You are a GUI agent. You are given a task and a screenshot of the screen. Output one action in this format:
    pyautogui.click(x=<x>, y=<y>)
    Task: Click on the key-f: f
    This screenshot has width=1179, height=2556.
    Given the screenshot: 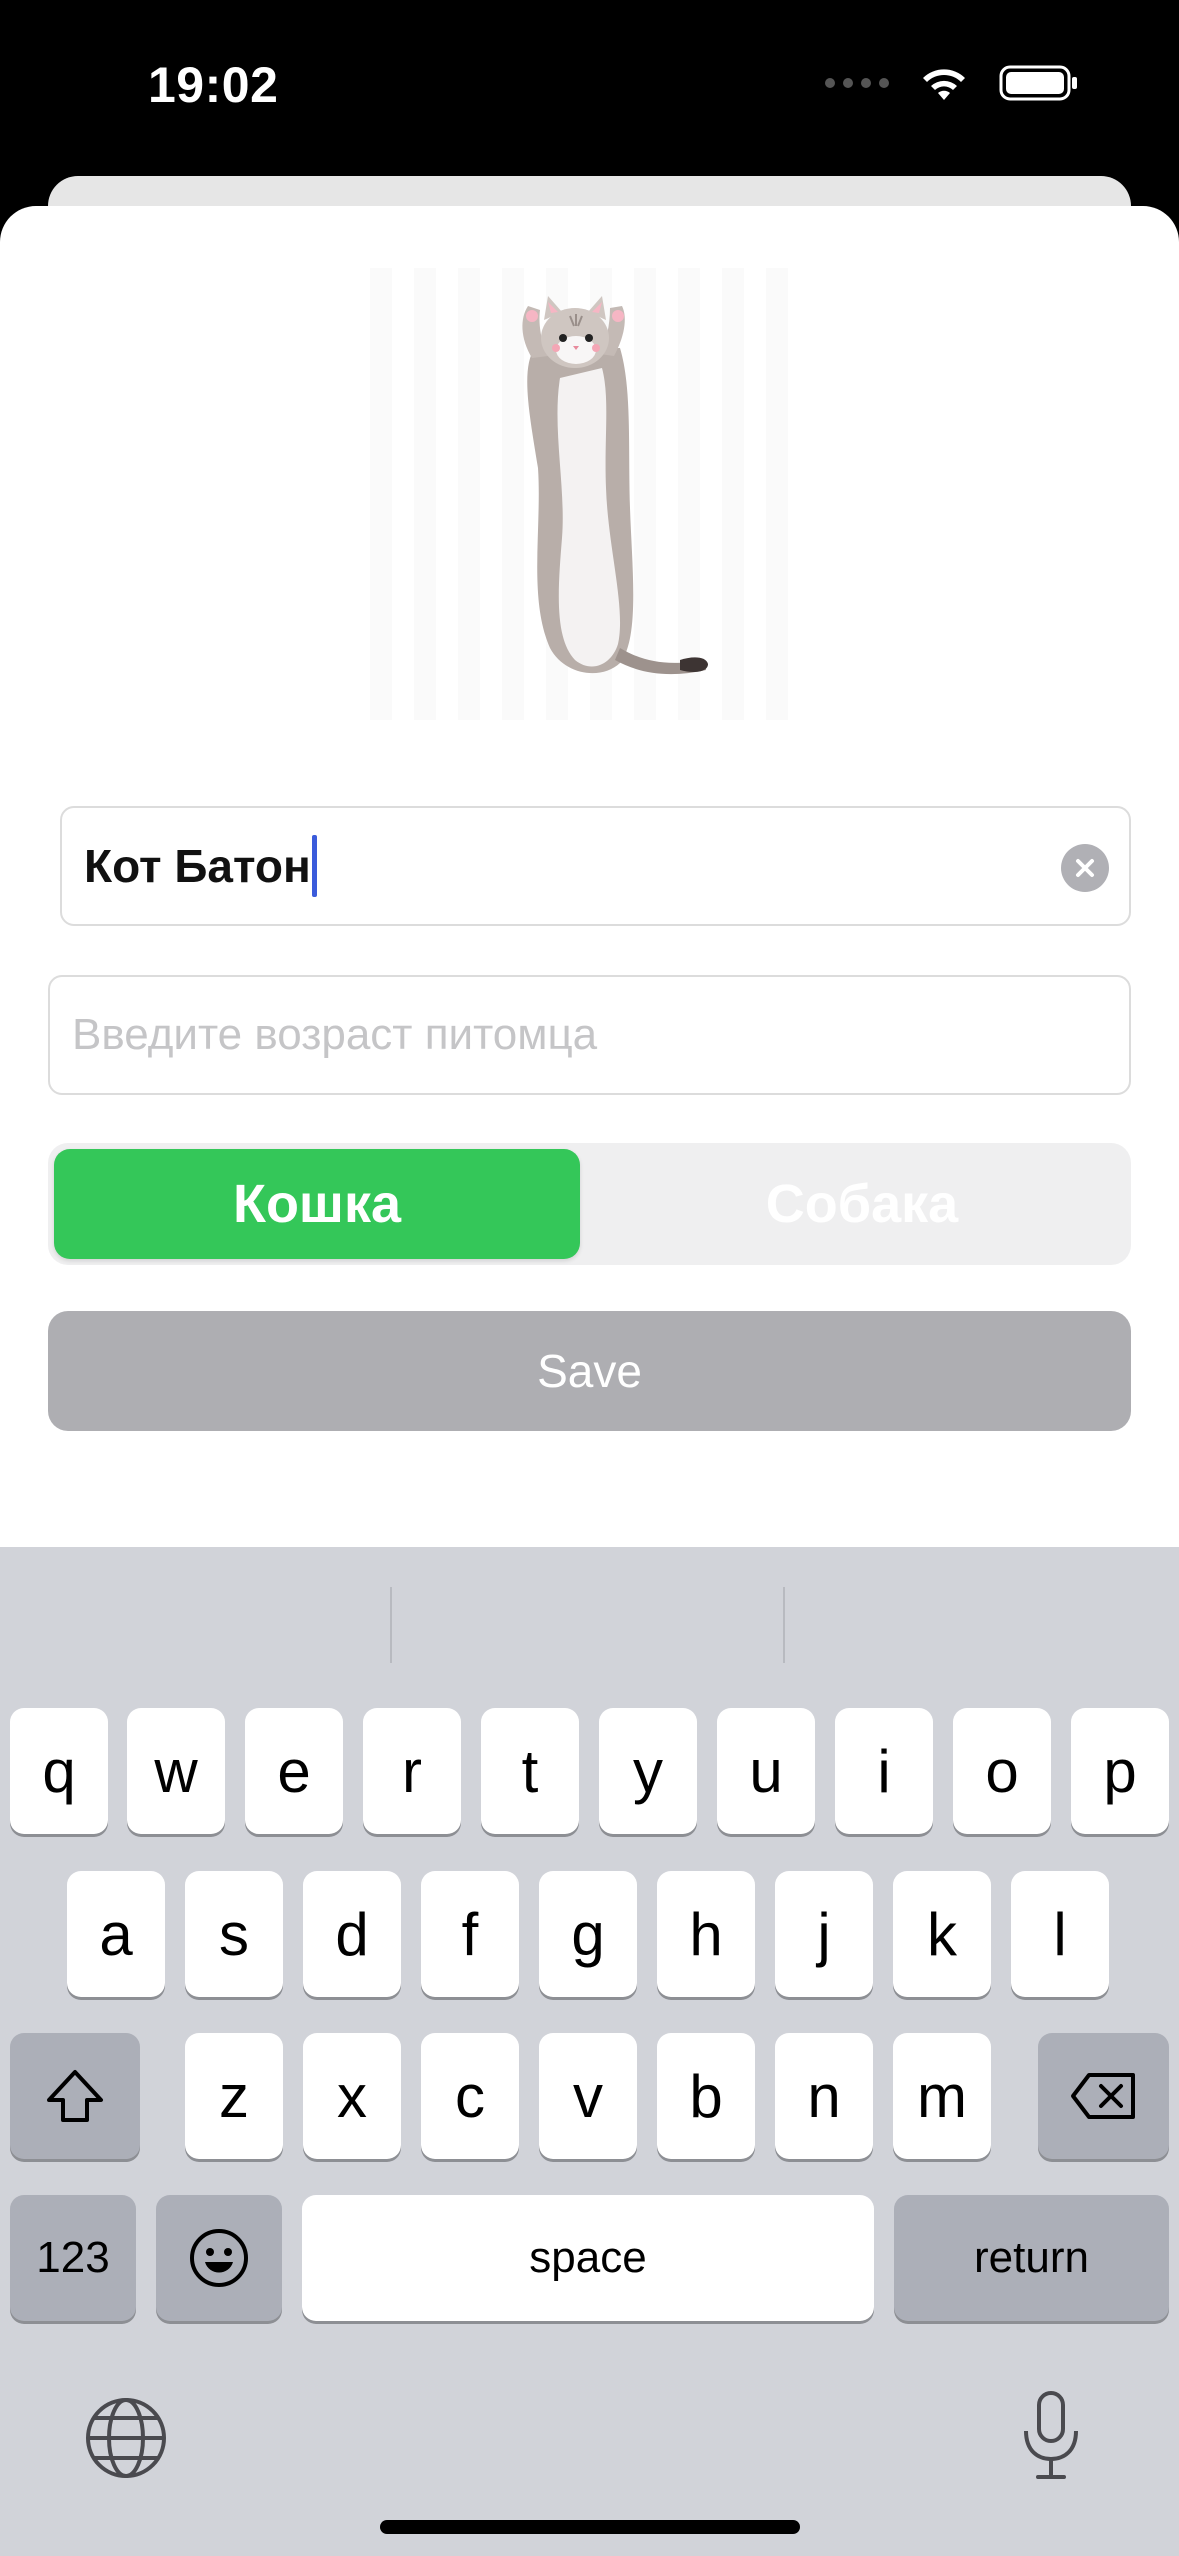 What is the action you would take?
    pyautogui.click(x=470, y=1934)
    